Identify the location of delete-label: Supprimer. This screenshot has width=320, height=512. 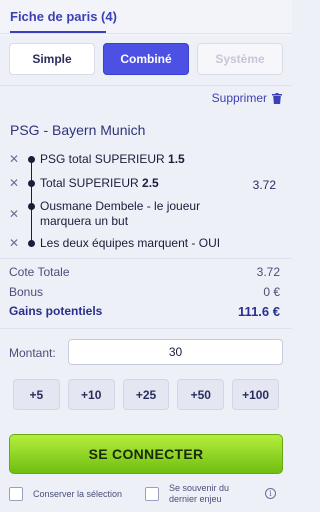
(239, 98).